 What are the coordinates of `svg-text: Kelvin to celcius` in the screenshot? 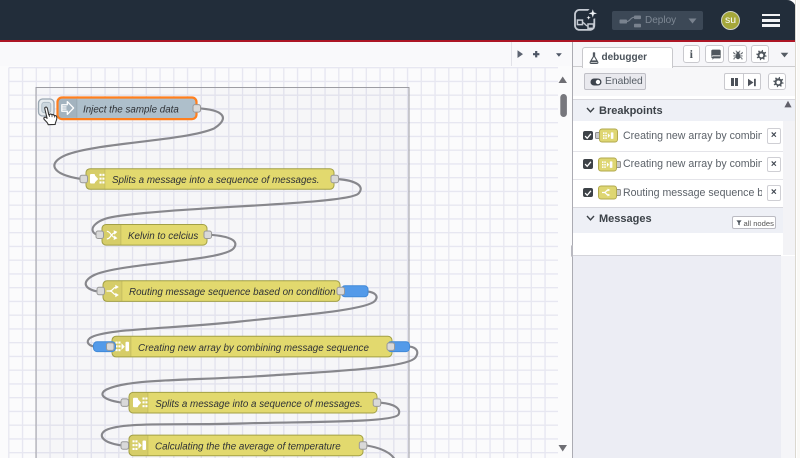 It's located at (163, 236).